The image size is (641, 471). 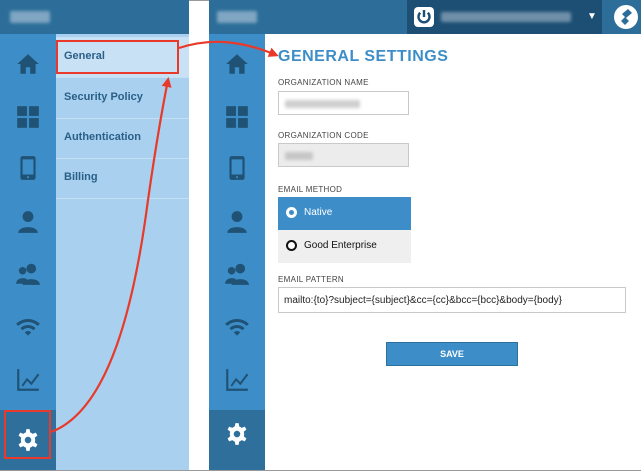 I want to click on power-icon, so click(x=424, y=17).